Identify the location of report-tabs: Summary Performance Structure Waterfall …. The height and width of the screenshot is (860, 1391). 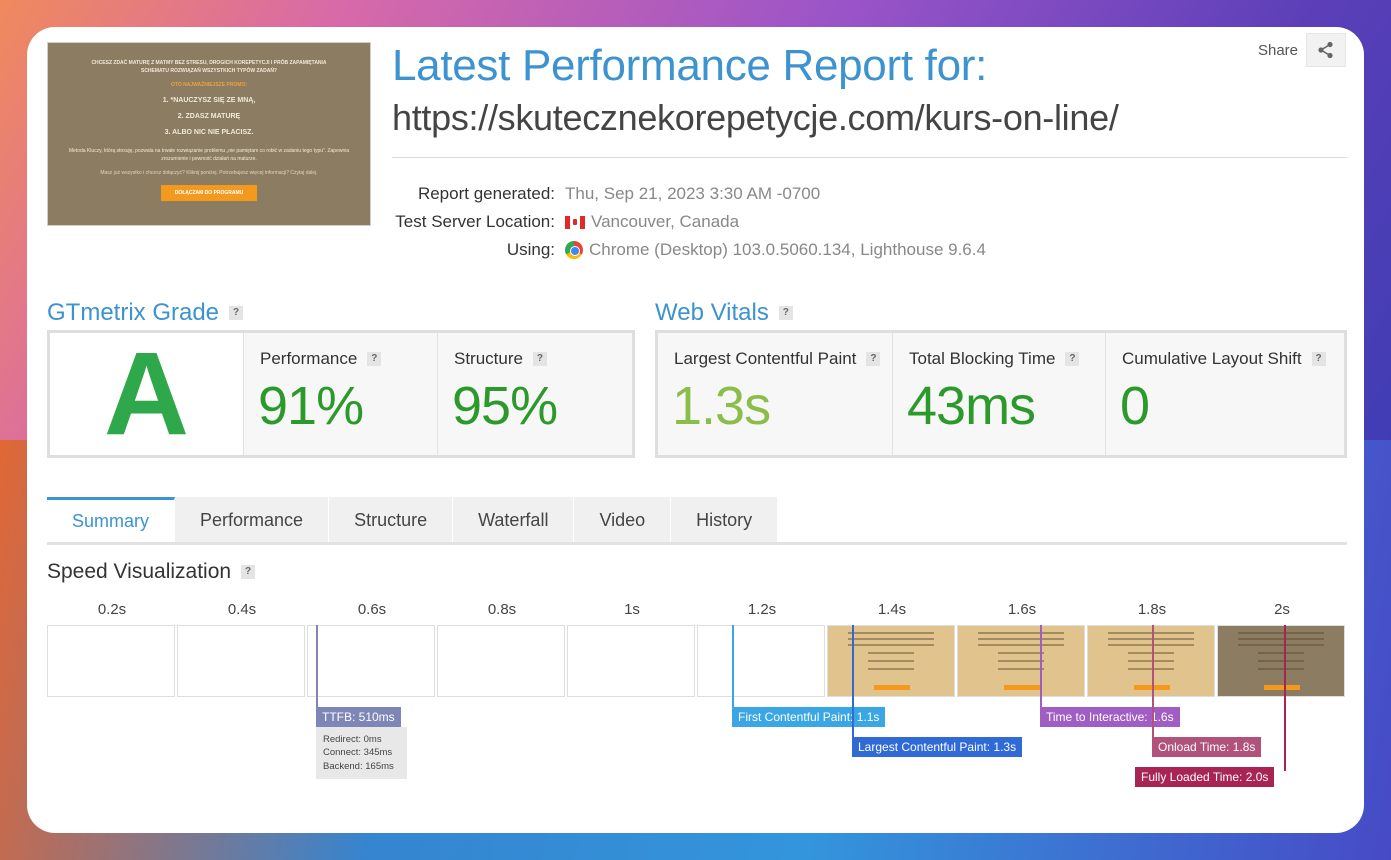
(413, 521).